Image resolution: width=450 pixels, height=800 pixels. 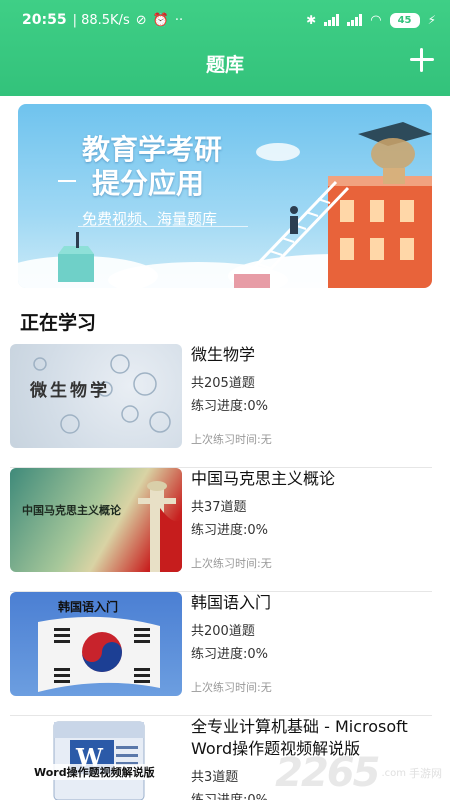 I want to click on status-bar: 20:55 | 88.5K/s ⊘ ⏰ ·· ✱ ◠ 45 ⚡, so click(x=225, y=20).